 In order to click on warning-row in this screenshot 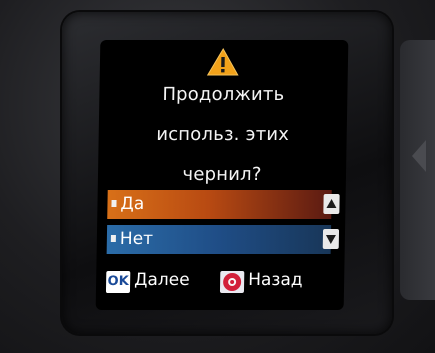, I will do `click(224, 63)`.